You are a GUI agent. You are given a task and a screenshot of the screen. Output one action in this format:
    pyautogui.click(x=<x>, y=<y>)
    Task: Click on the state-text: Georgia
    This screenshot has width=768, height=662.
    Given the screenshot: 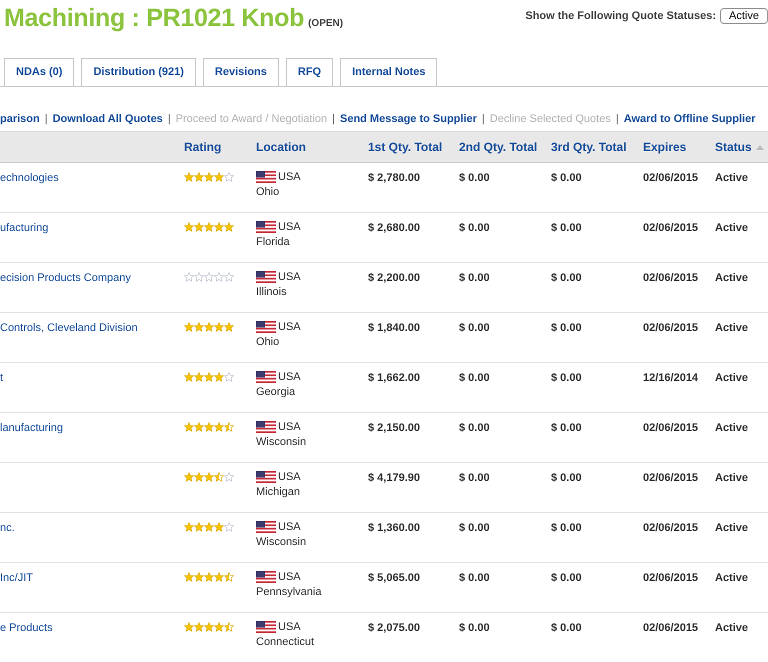 What is the action you would take?
    pyautogui.click(x=276, y=392)
    